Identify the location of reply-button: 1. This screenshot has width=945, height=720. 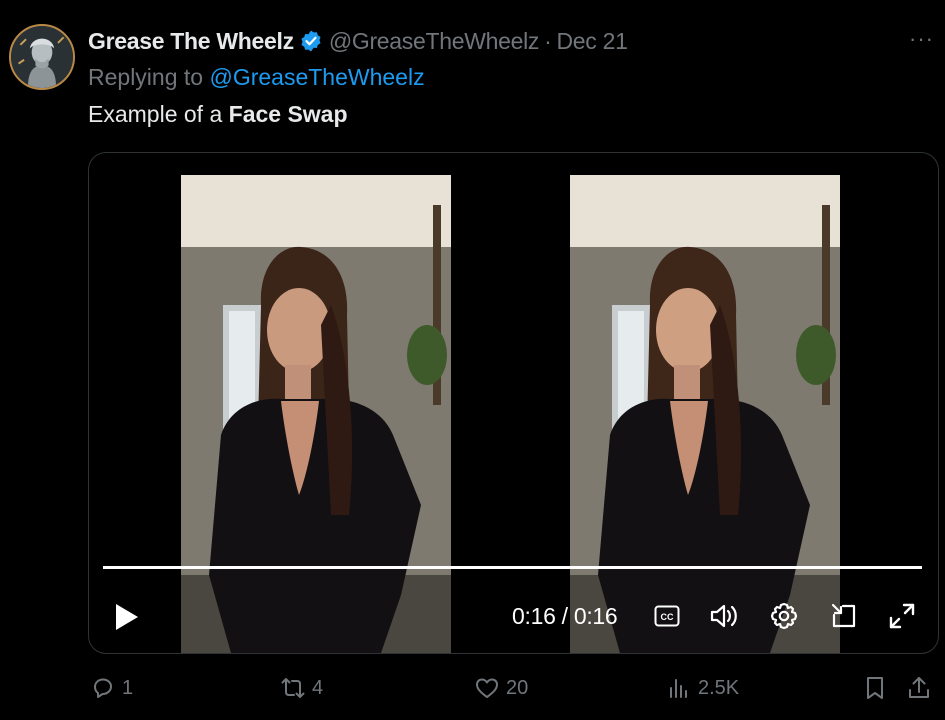
(111, 688).